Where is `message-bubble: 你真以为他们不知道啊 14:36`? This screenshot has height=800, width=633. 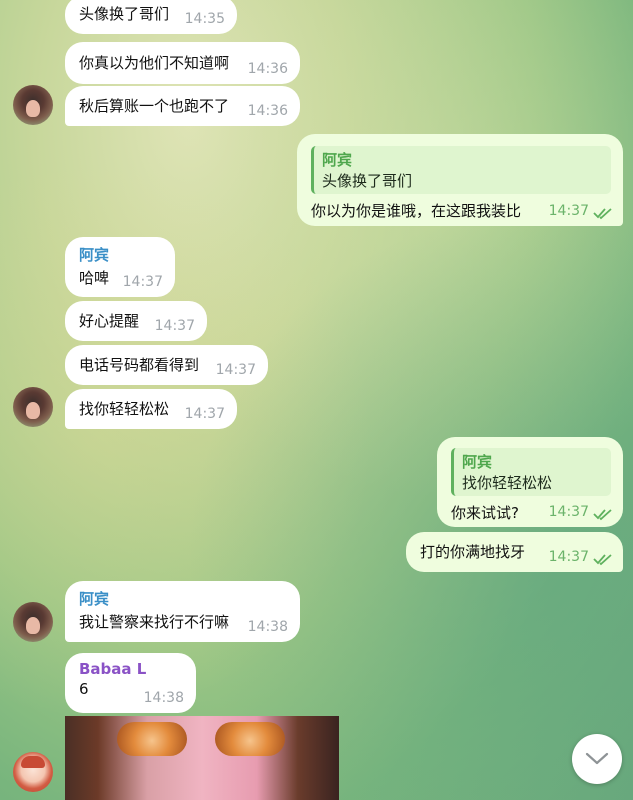
message-bubble: 你真以为他们不知道啊 14:36 is located at coordinates (182, 63).